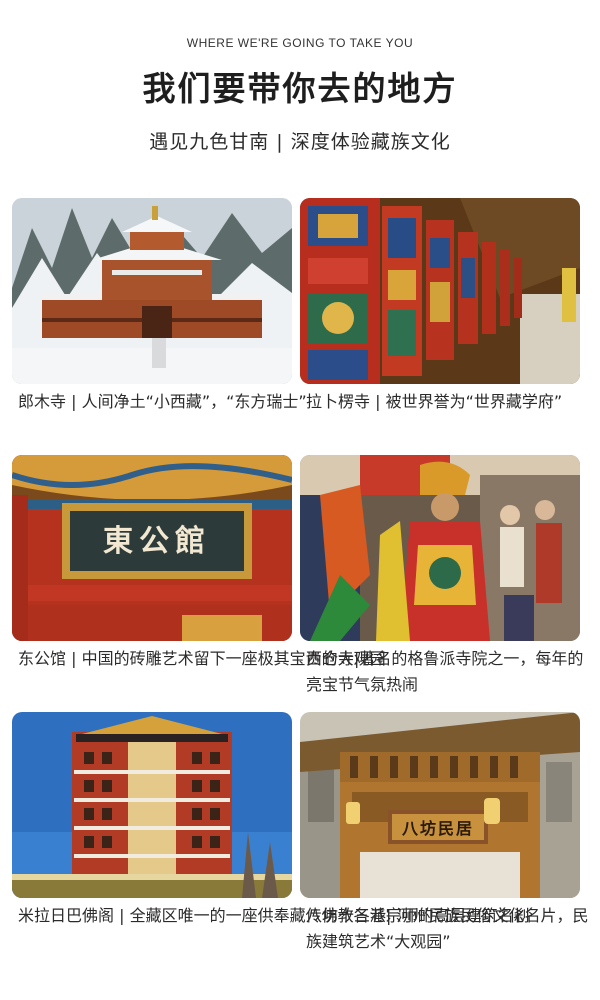 The height and width of the screenshot is (1000, 600). I want to click on eyebrow-text: WHERE WE'RE GOING TO TAKE YOU, so click(300, 43).